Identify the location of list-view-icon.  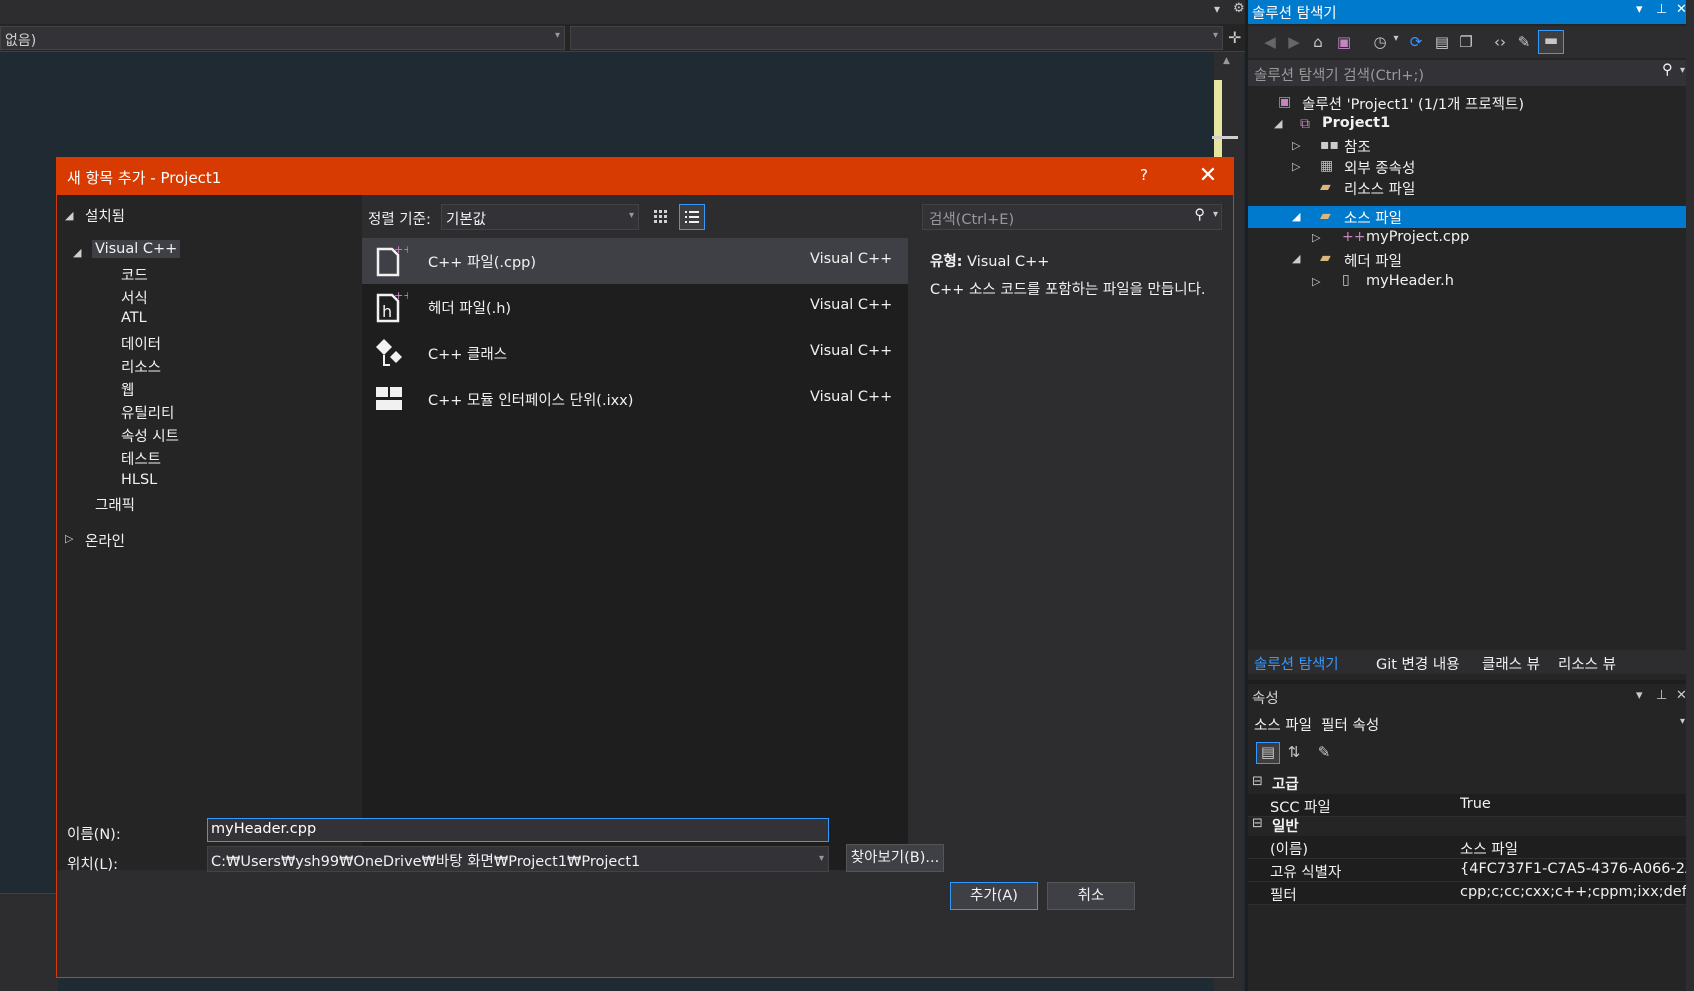
(692, 217).